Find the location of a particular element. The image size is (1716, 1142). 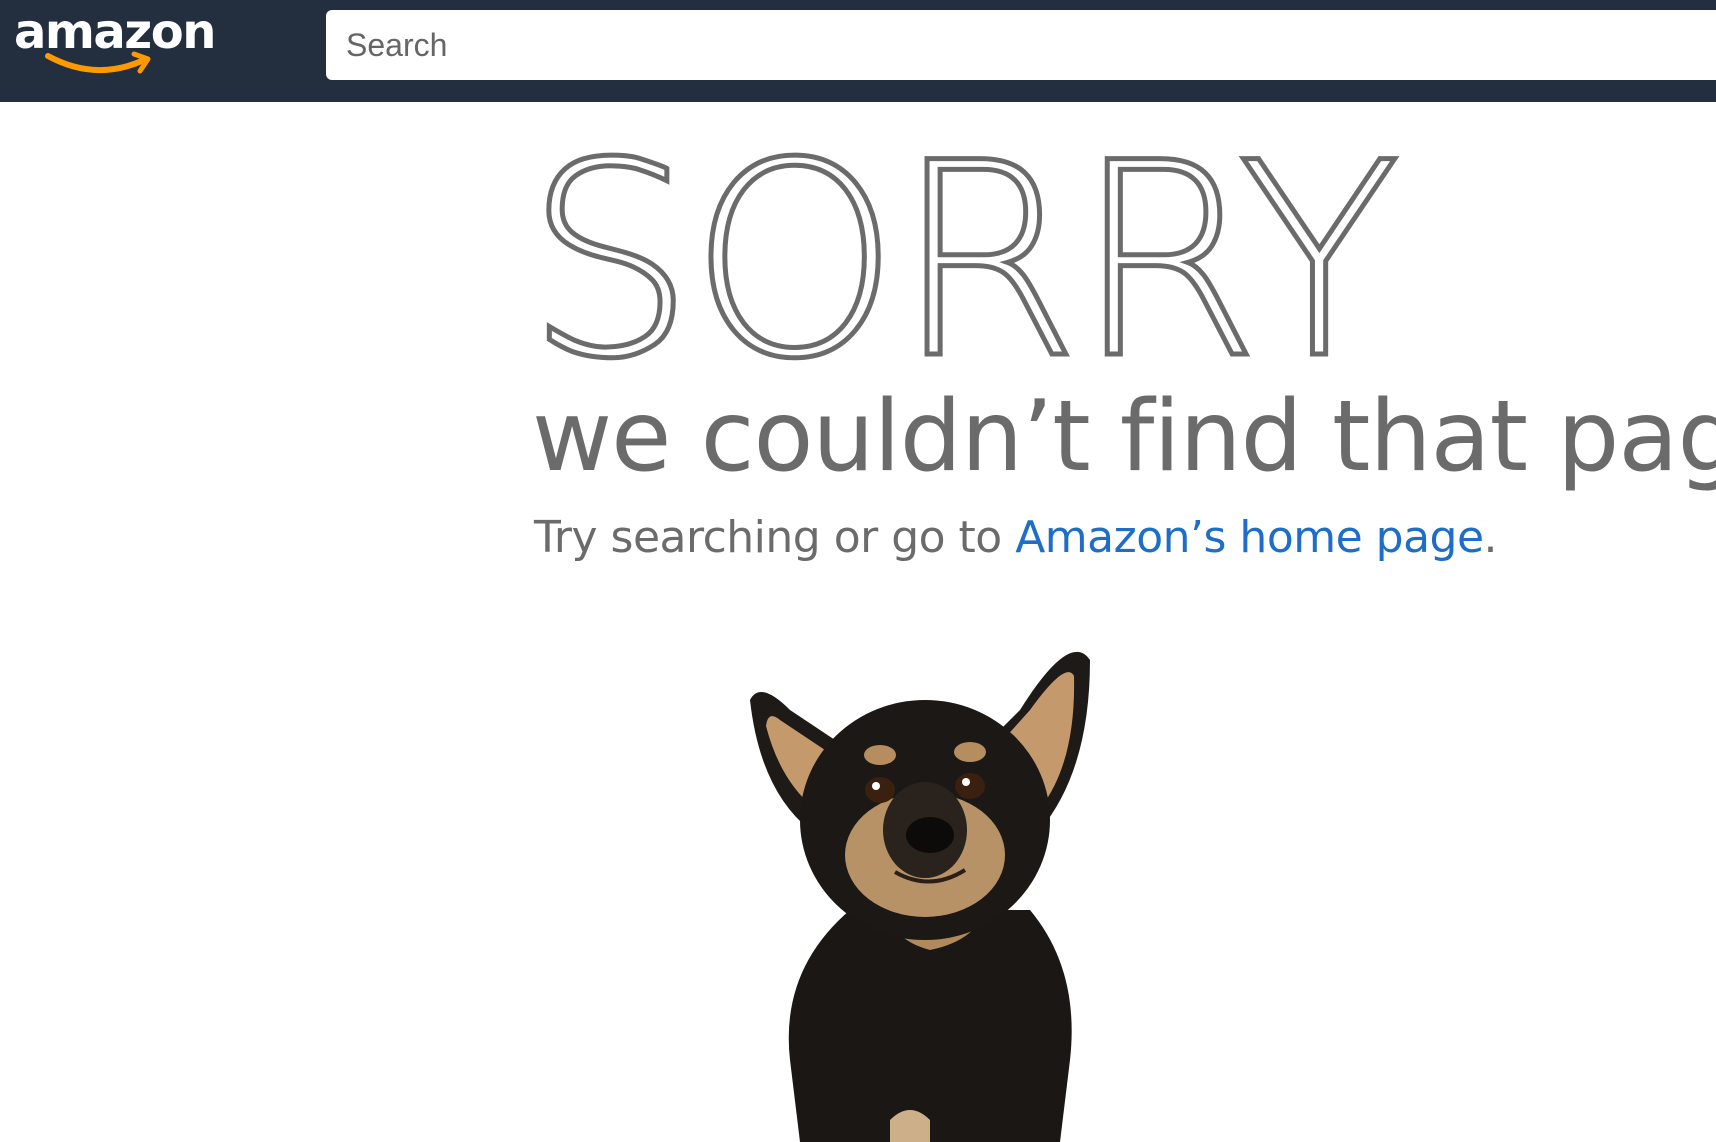

amazon-logo: amazon is located at coordinates (115, 43).